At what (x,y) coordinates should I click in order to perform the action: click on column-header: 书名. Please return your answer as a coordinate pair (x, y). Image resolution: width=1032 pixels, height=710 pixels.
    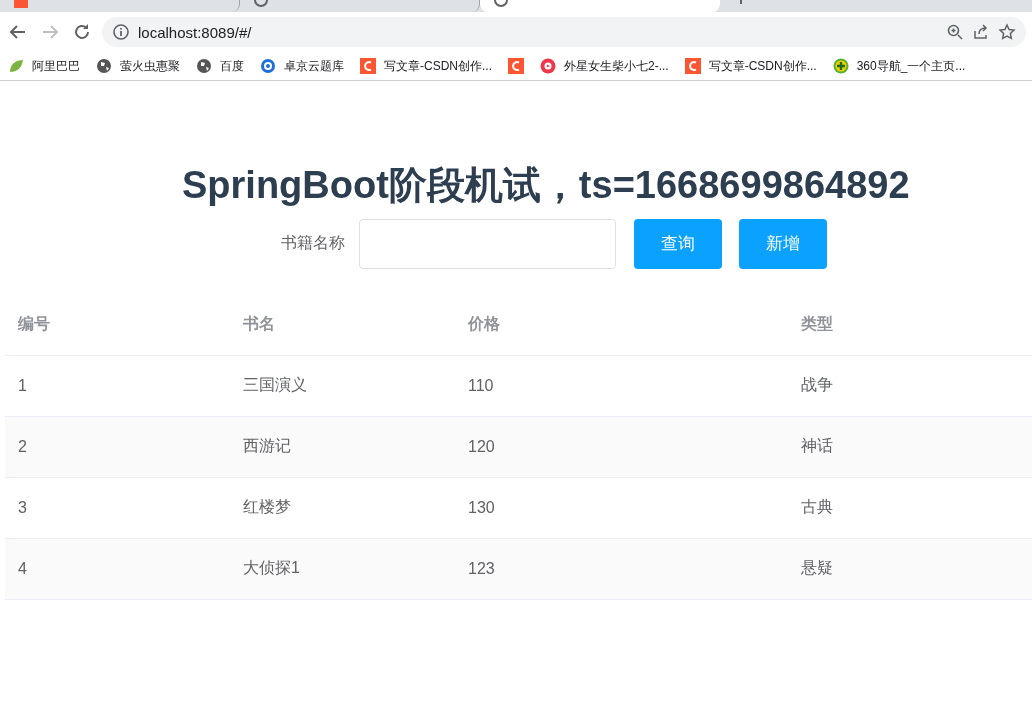
    Looking at the image, I should click on (342, 325).